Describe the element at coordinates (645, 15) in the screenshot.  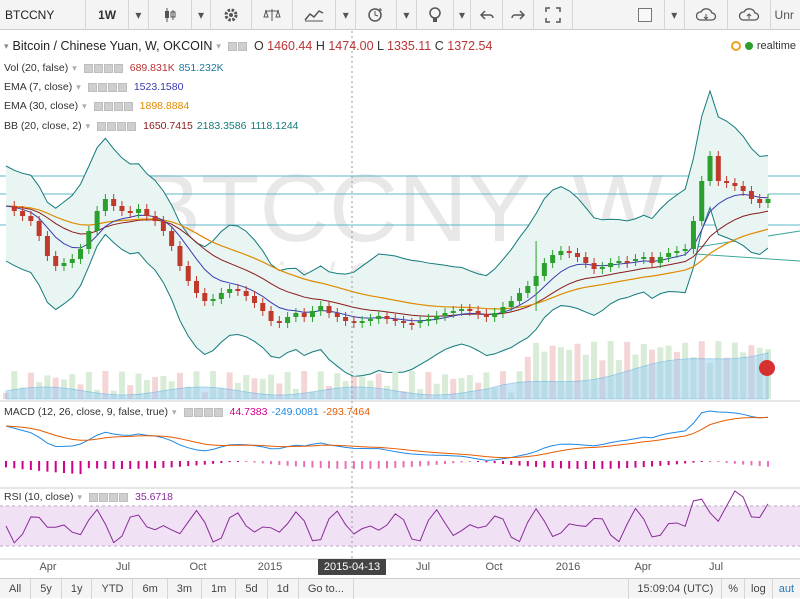
I see `color-square-icon` at that location.